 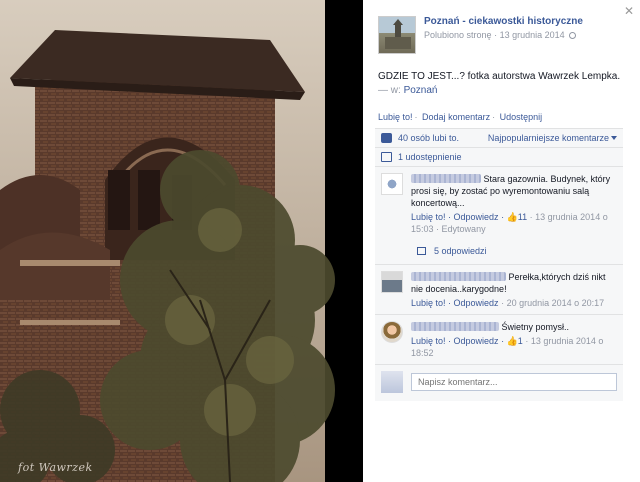 I want to click on share-icon, so click(x=386, y=157).